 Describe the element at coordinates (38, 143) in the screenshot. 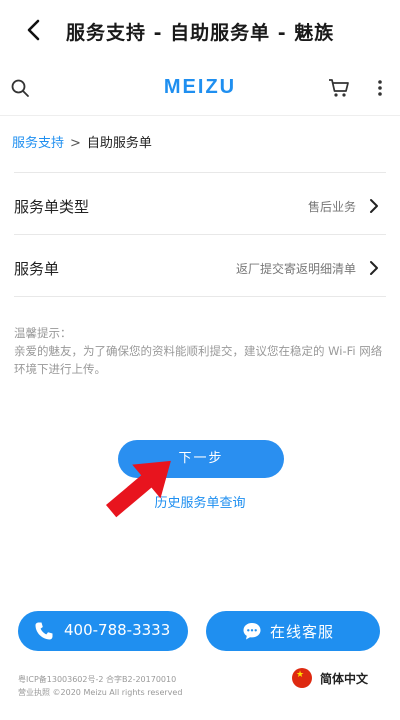

I see `breadcrumb-link-service-support: 服务支持` at that location.